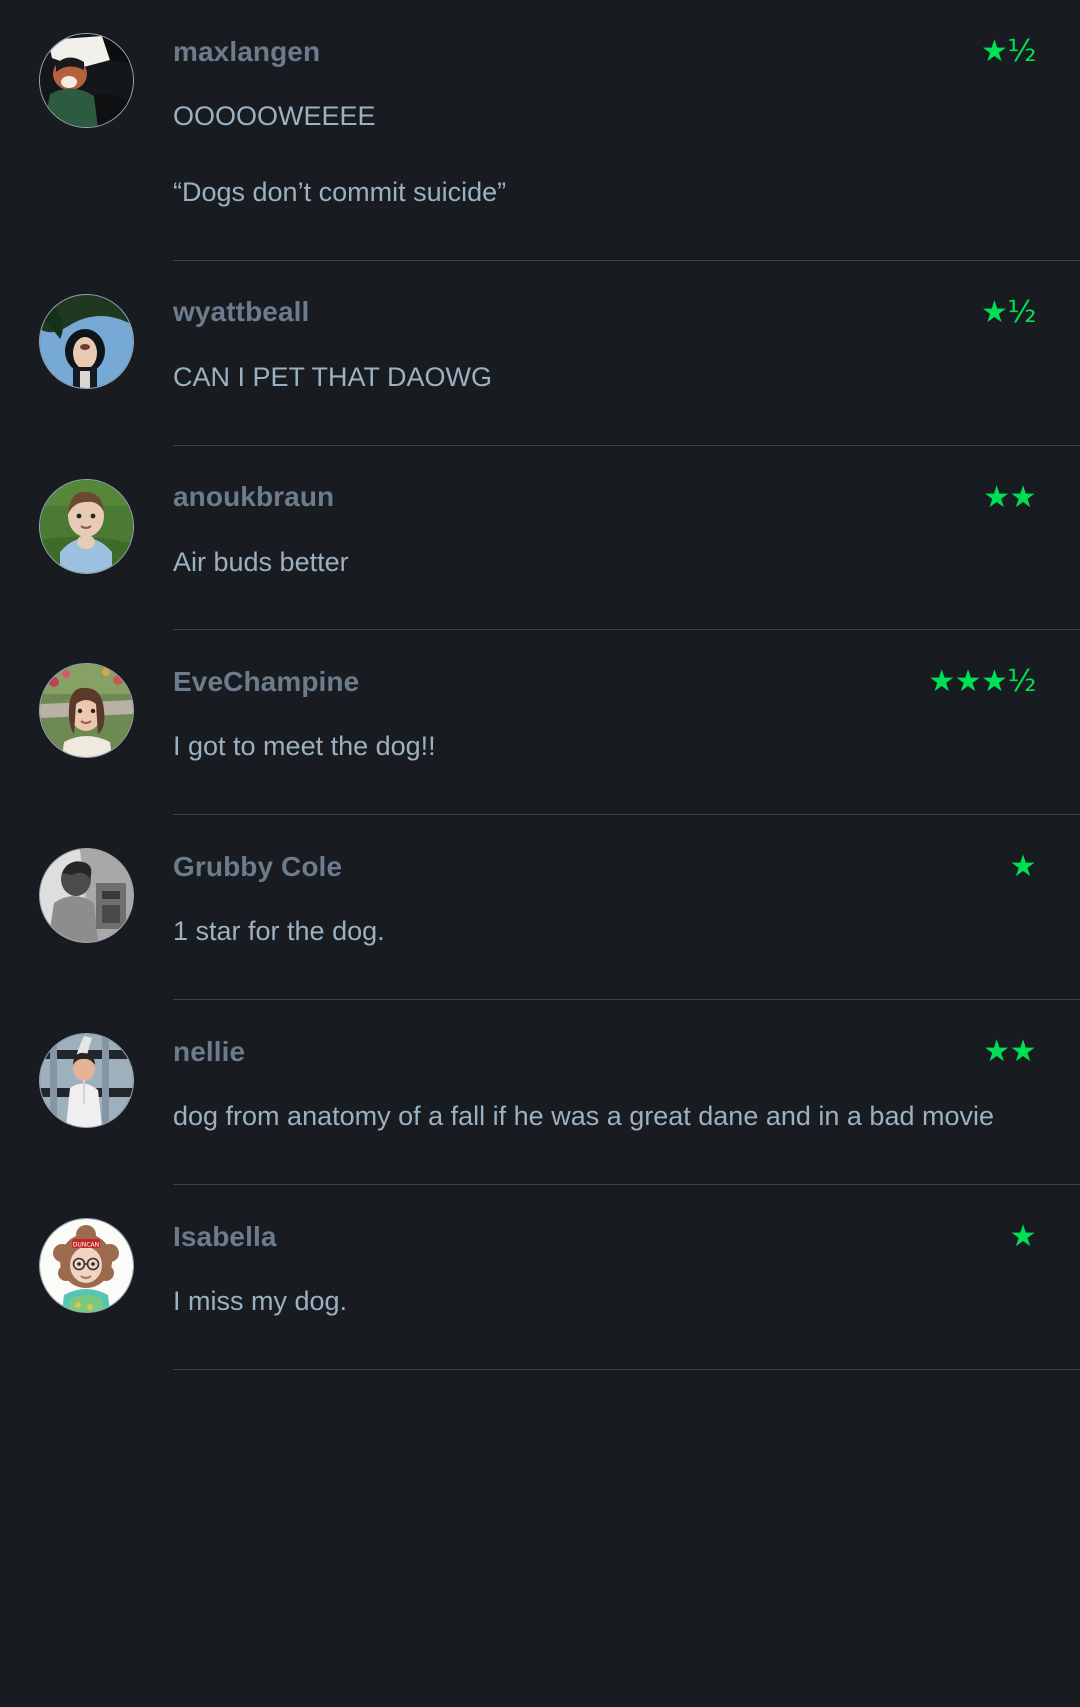  I want to click on review-text: I got to meet the dog!!, so click(615, 747).